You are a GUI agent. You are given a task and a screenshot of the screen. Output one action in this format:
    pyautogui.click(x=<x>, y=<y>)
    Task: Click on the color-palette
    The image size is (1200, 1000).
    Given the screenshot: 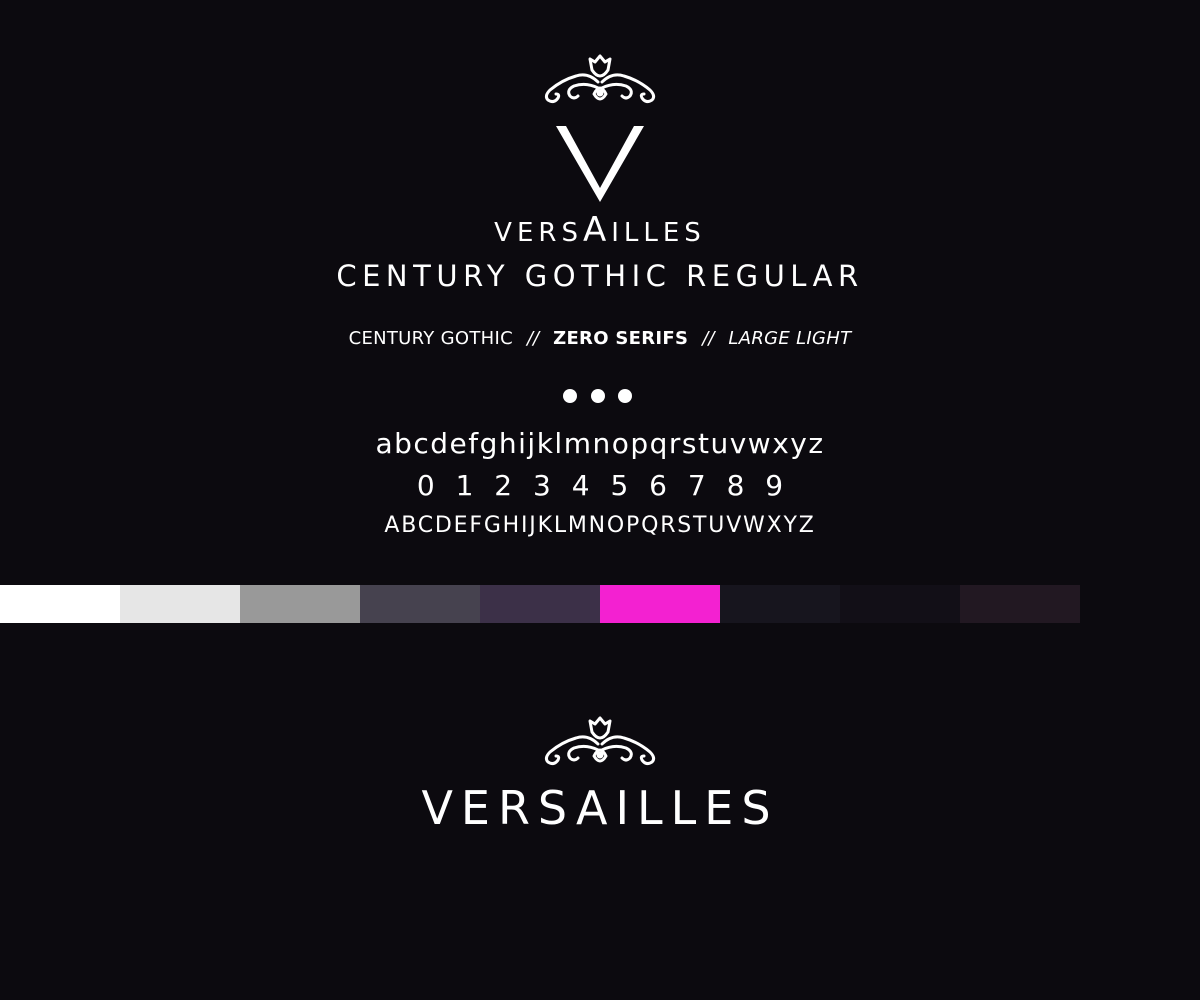 What is the action you would take?
    pyautogui.click(x=540, y=604)
    